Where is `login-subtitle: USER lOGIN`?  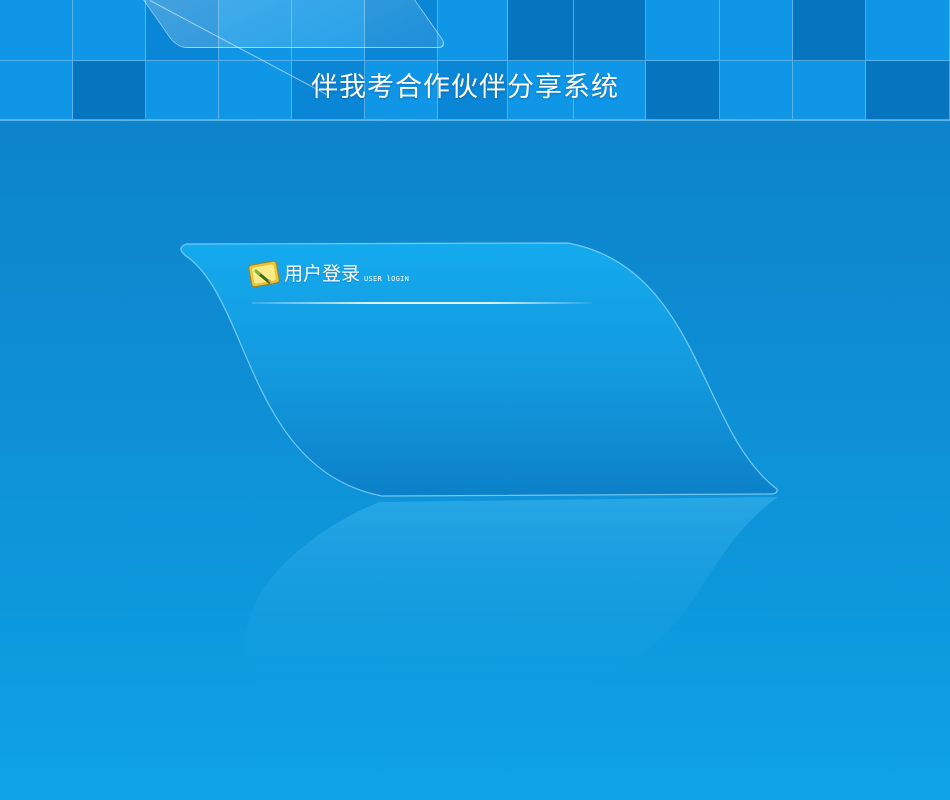 login-subtitle: USER lOGIN is located at coordinates (387, 278).